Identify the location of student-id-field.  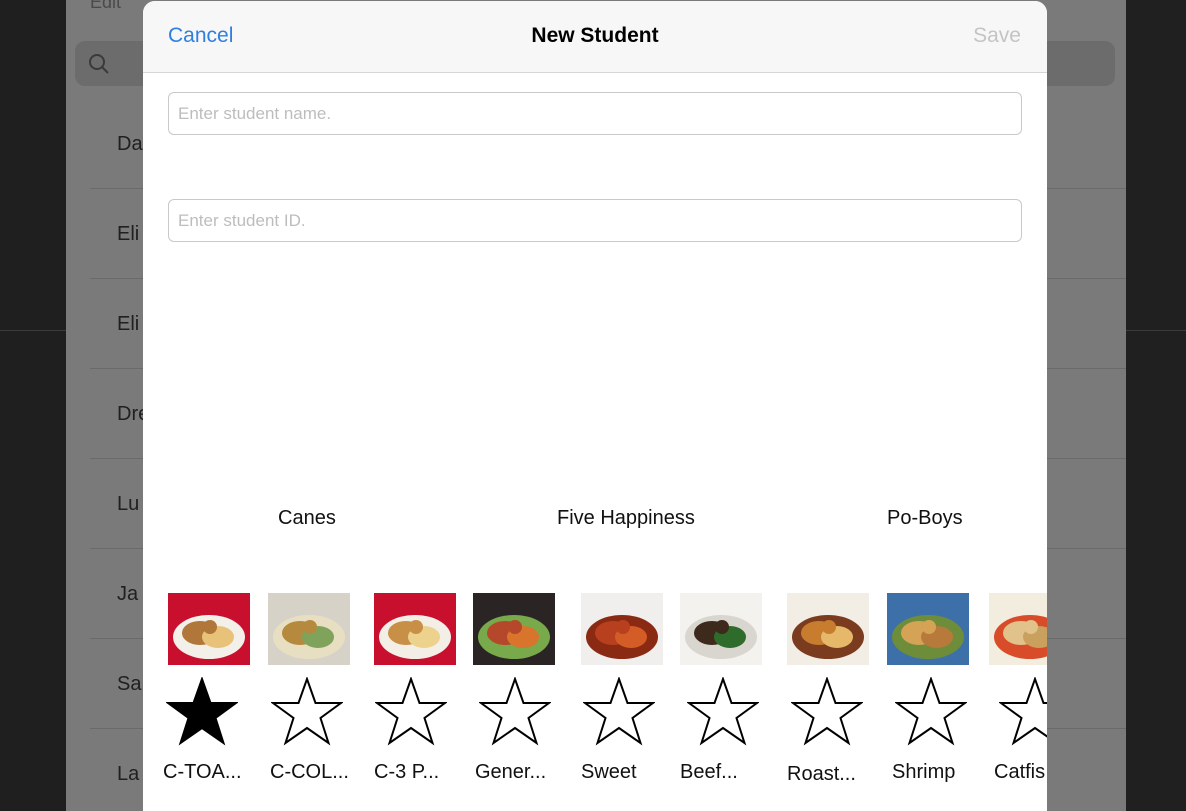
(595, 220).